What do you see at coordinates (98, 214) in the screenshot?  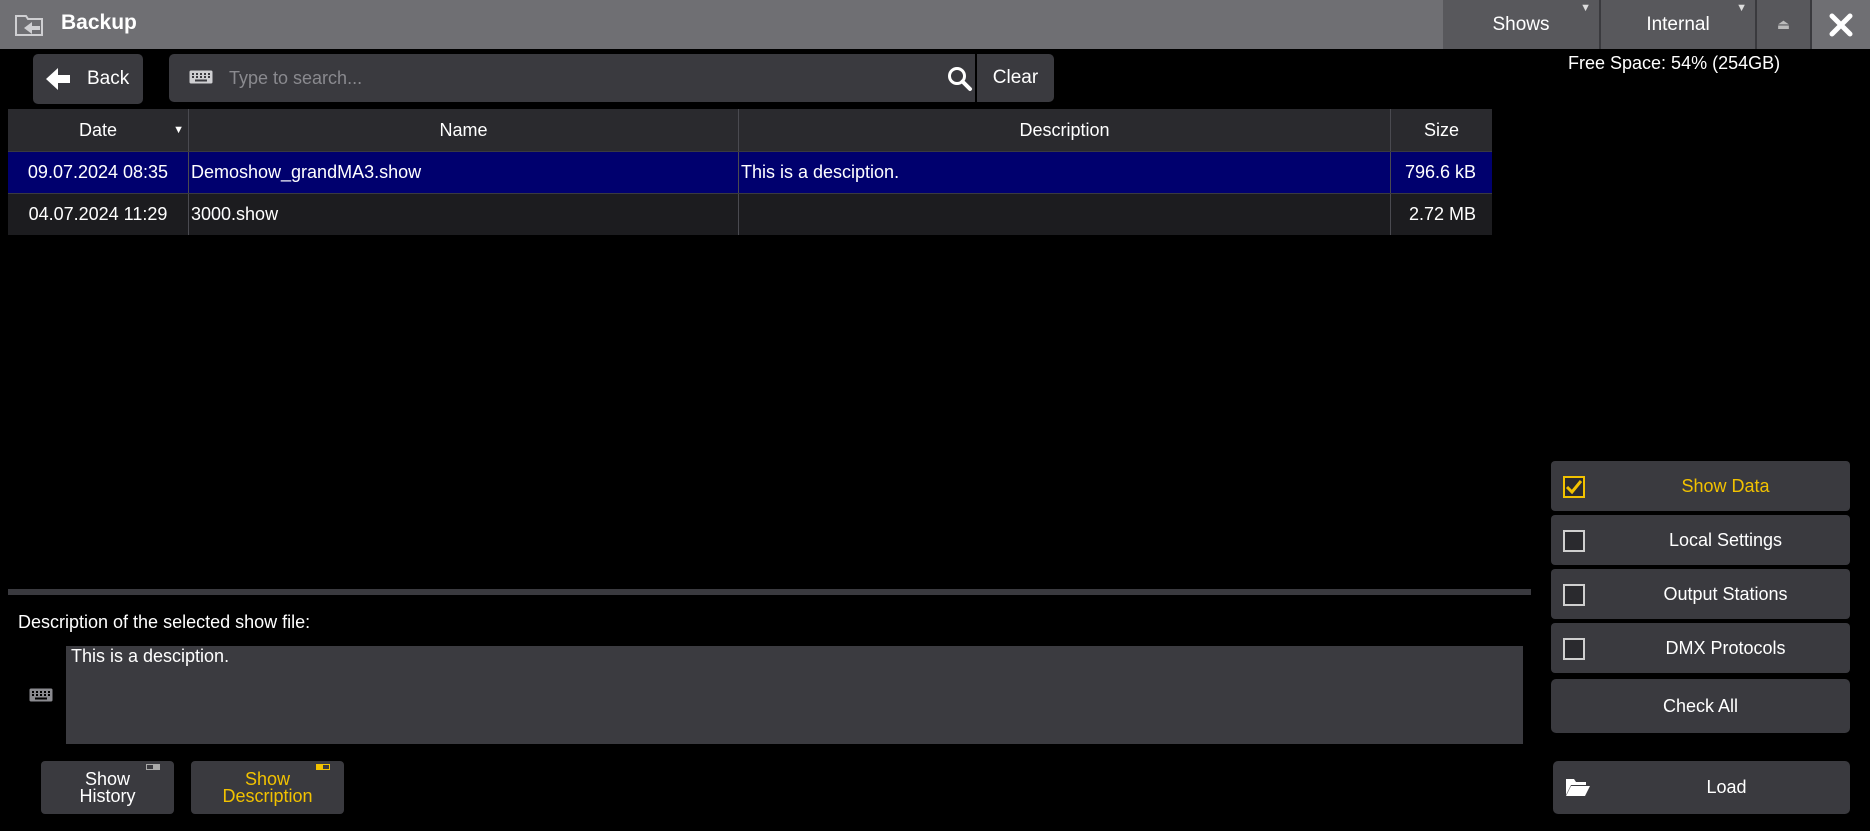 I see `cell-date: 04.07.2024 11:29` at bounding box center [98, 214].